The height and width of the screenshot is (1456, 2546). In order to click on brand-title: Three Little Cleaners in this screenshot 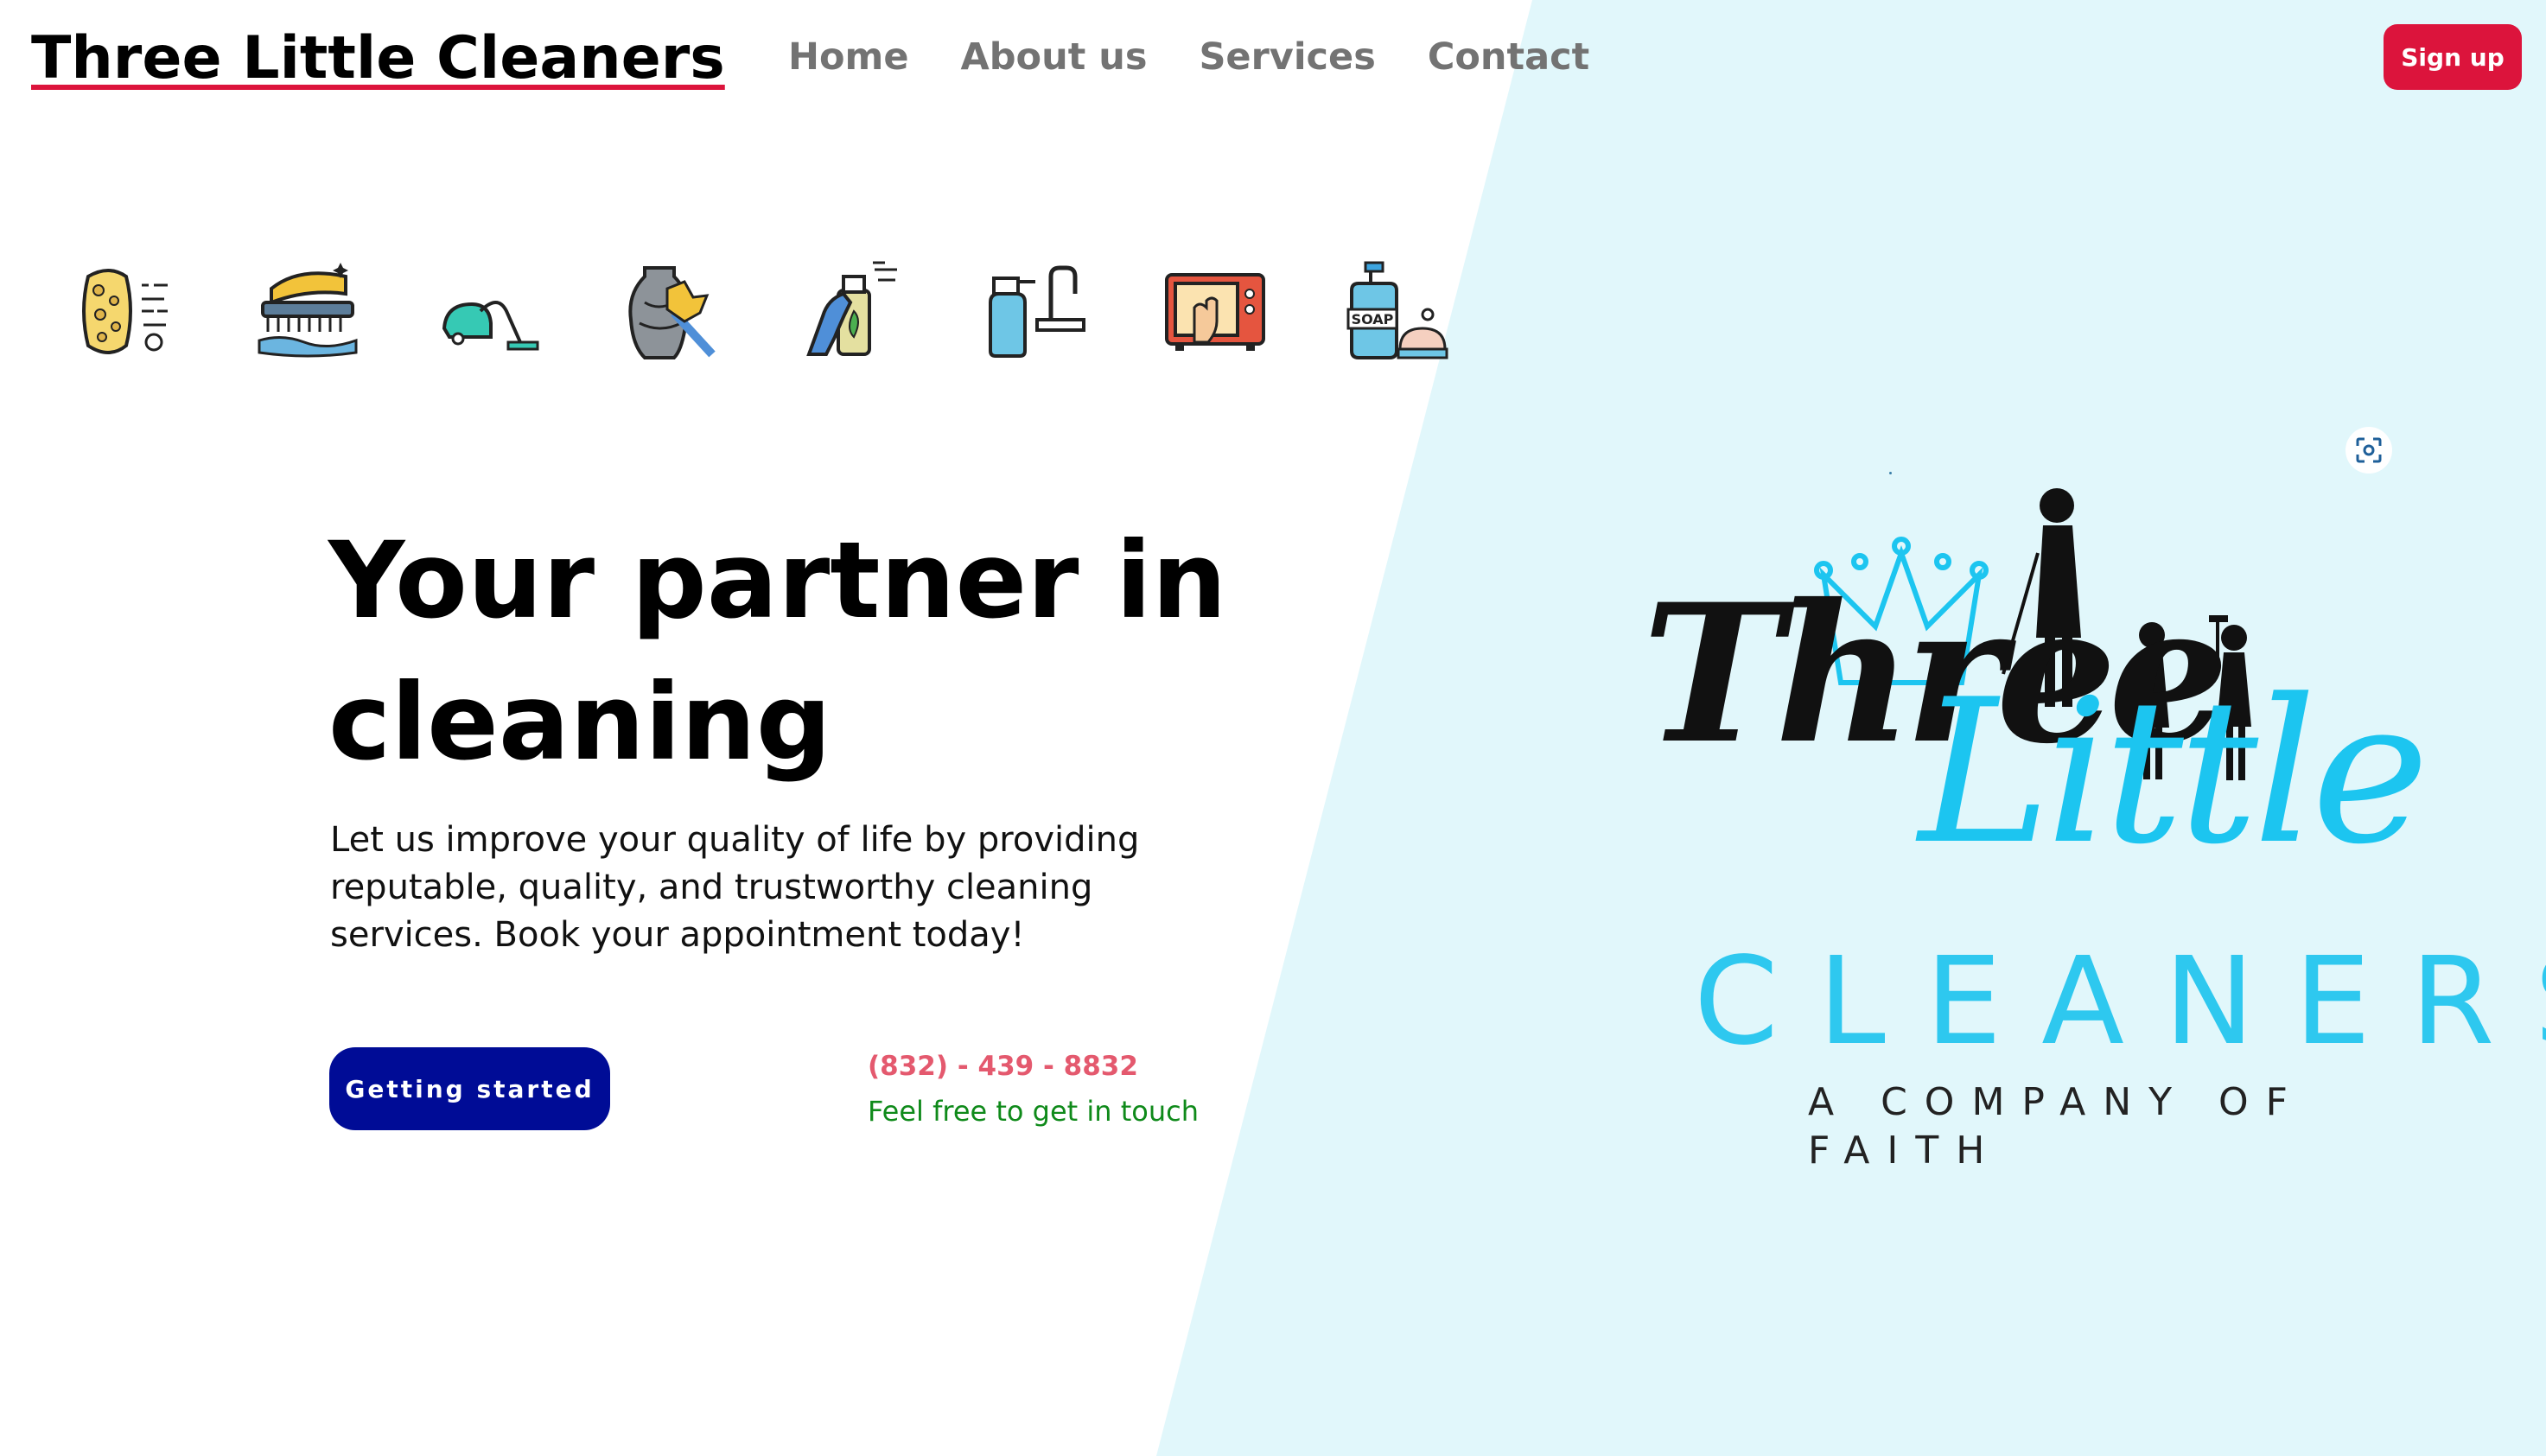, I will do `click(378, 59)`.